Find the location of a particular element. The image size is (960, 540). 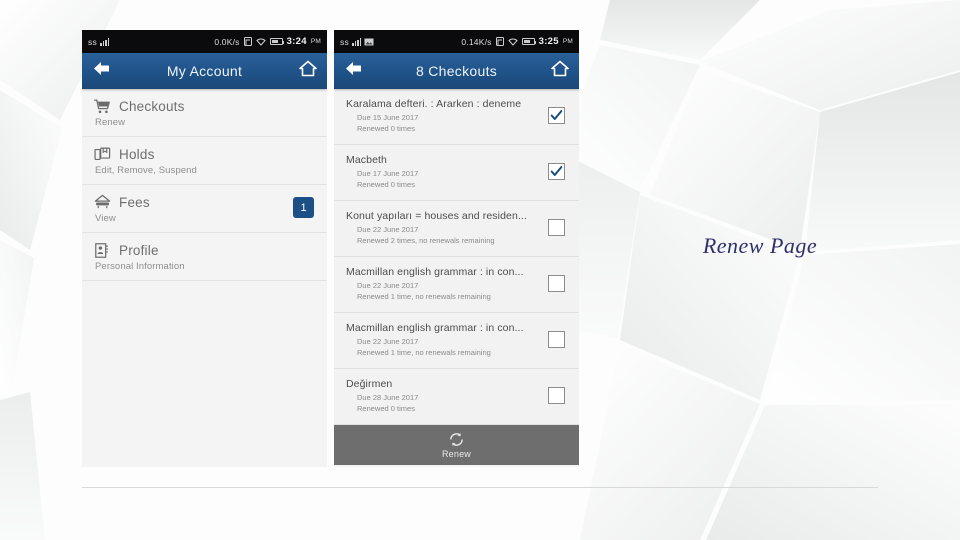

sidebar-item-profile: Profile Personal Information is located at coordinates (204, 257).